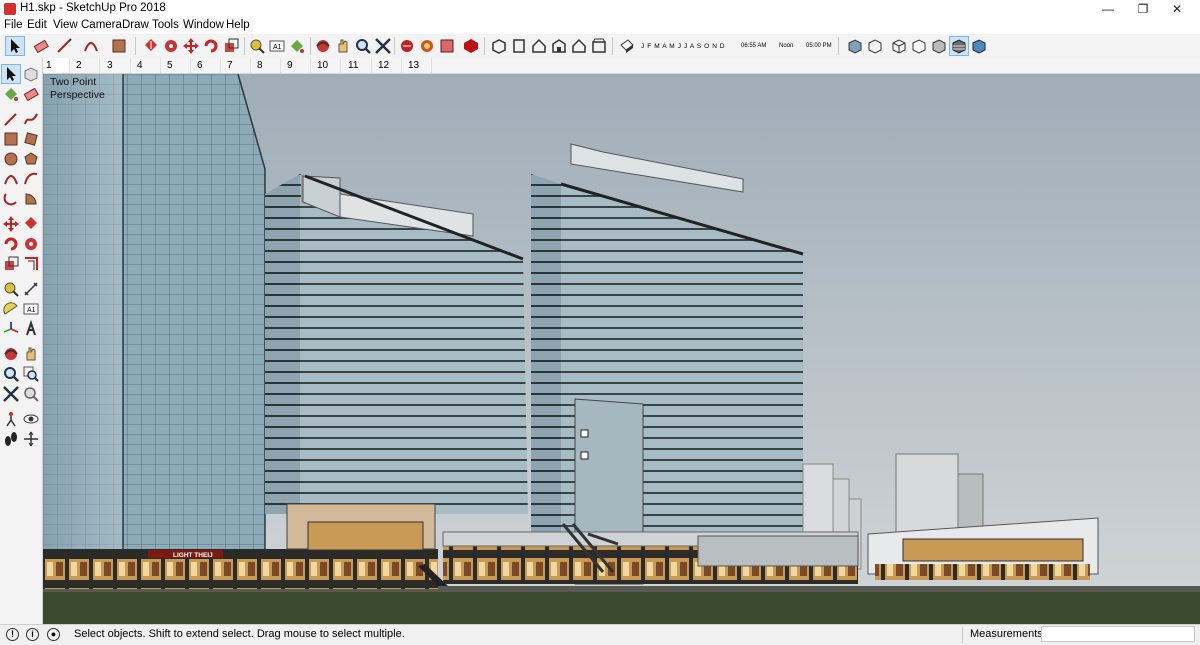  Describe the element at coordinates (101, 25) in the screenshot. I see `menu-camera: Camera` at that location.